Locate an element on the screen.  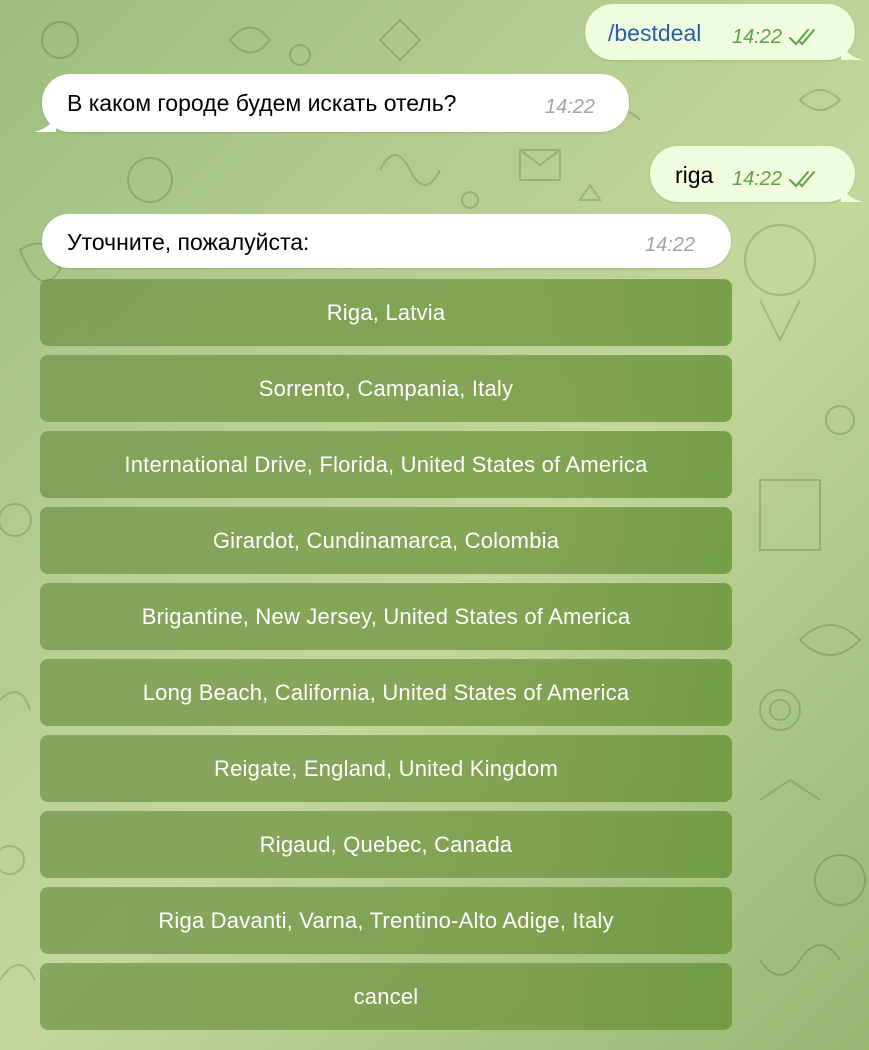
message-incoming: В каком городе будем искать отель? 14:22 is located at coordinates (331, 103).